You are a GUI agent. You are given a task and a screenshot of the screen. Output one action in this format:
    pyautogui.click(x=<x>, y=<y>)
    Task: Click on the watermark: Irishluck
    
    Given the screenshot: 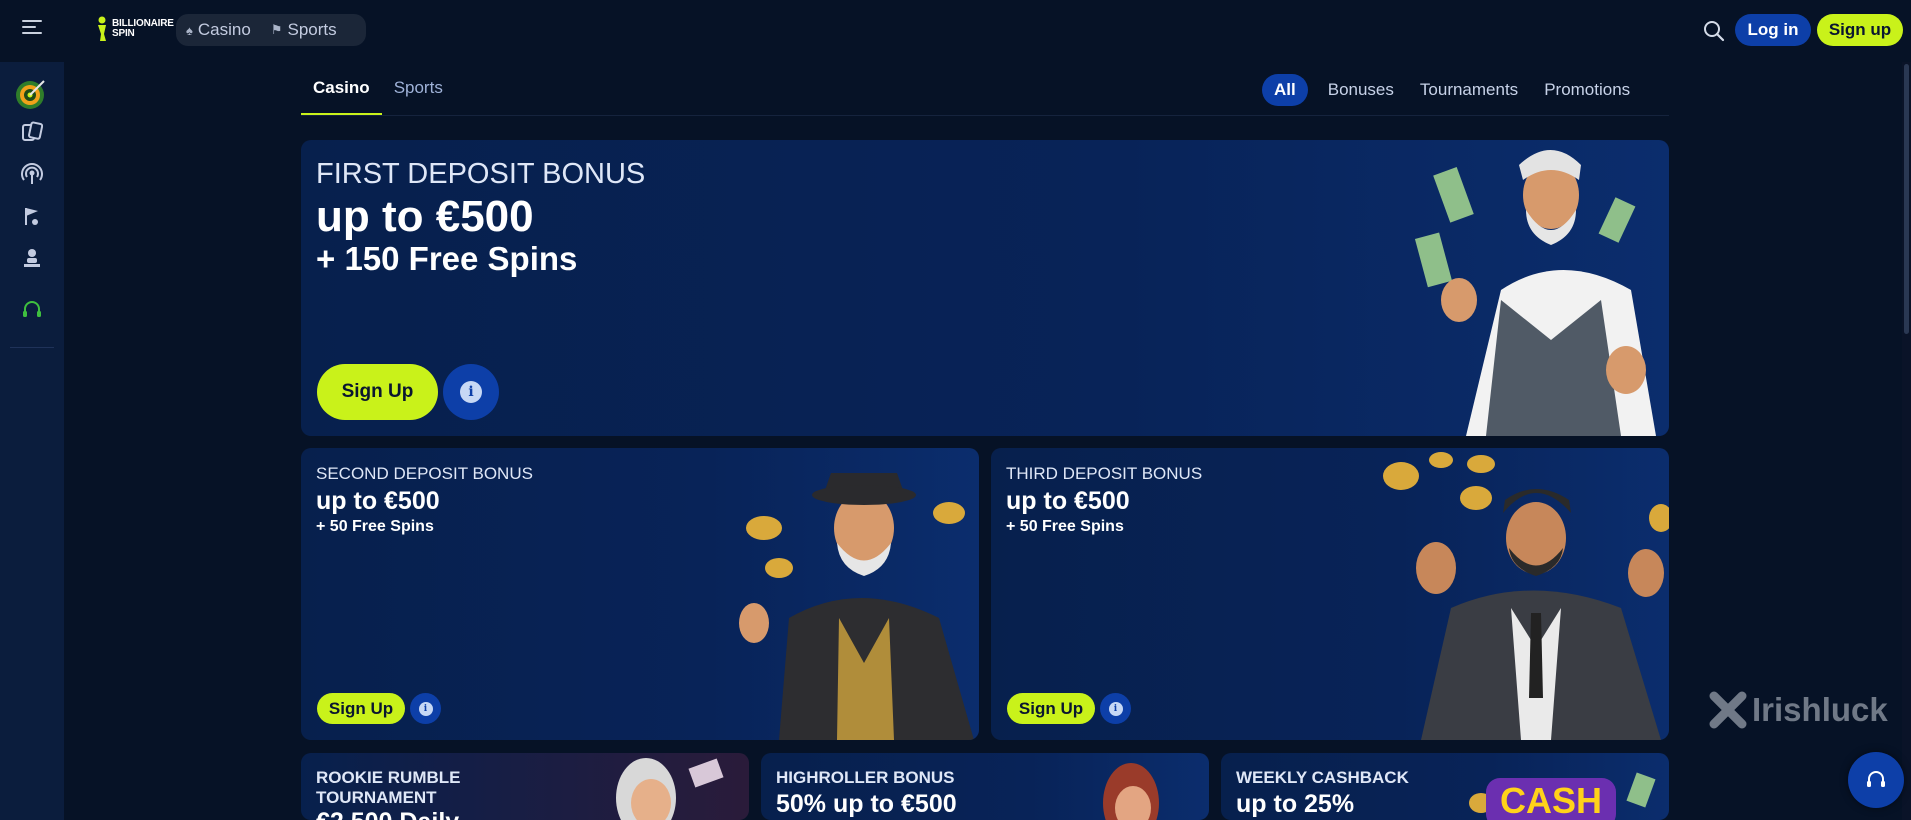 What is the action you would take?
    pyautogui.click(x=1798, y=710)
    